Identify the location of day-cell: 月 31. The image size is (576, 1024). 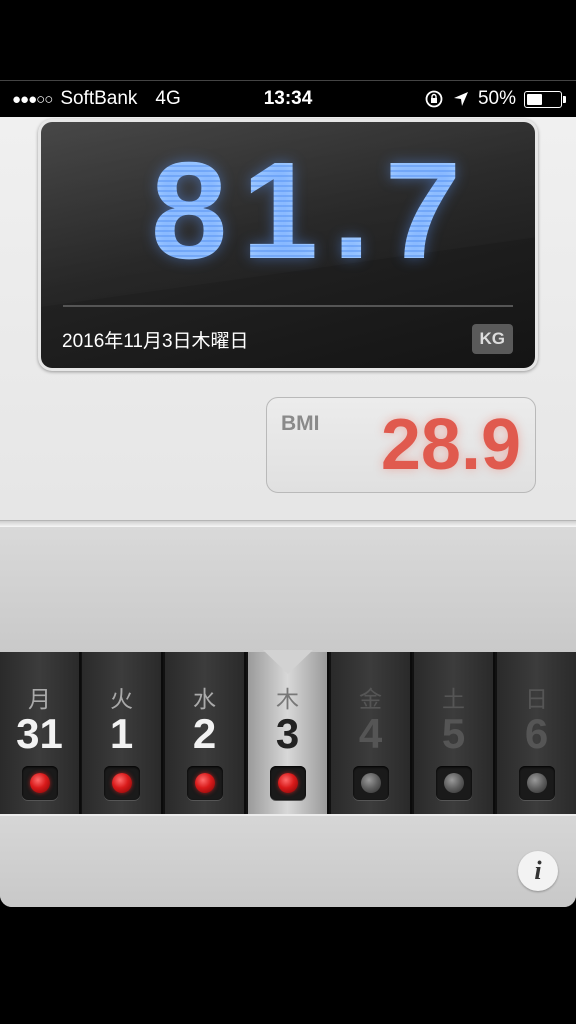
(40, 733).